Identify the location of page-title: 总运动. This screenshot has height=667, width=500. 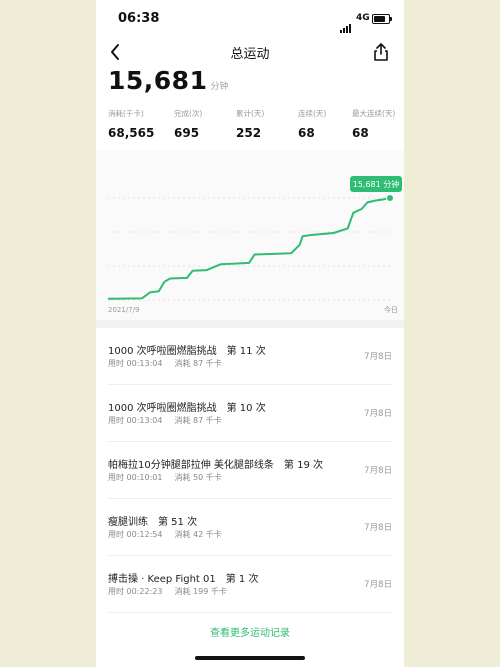
(250, 54).